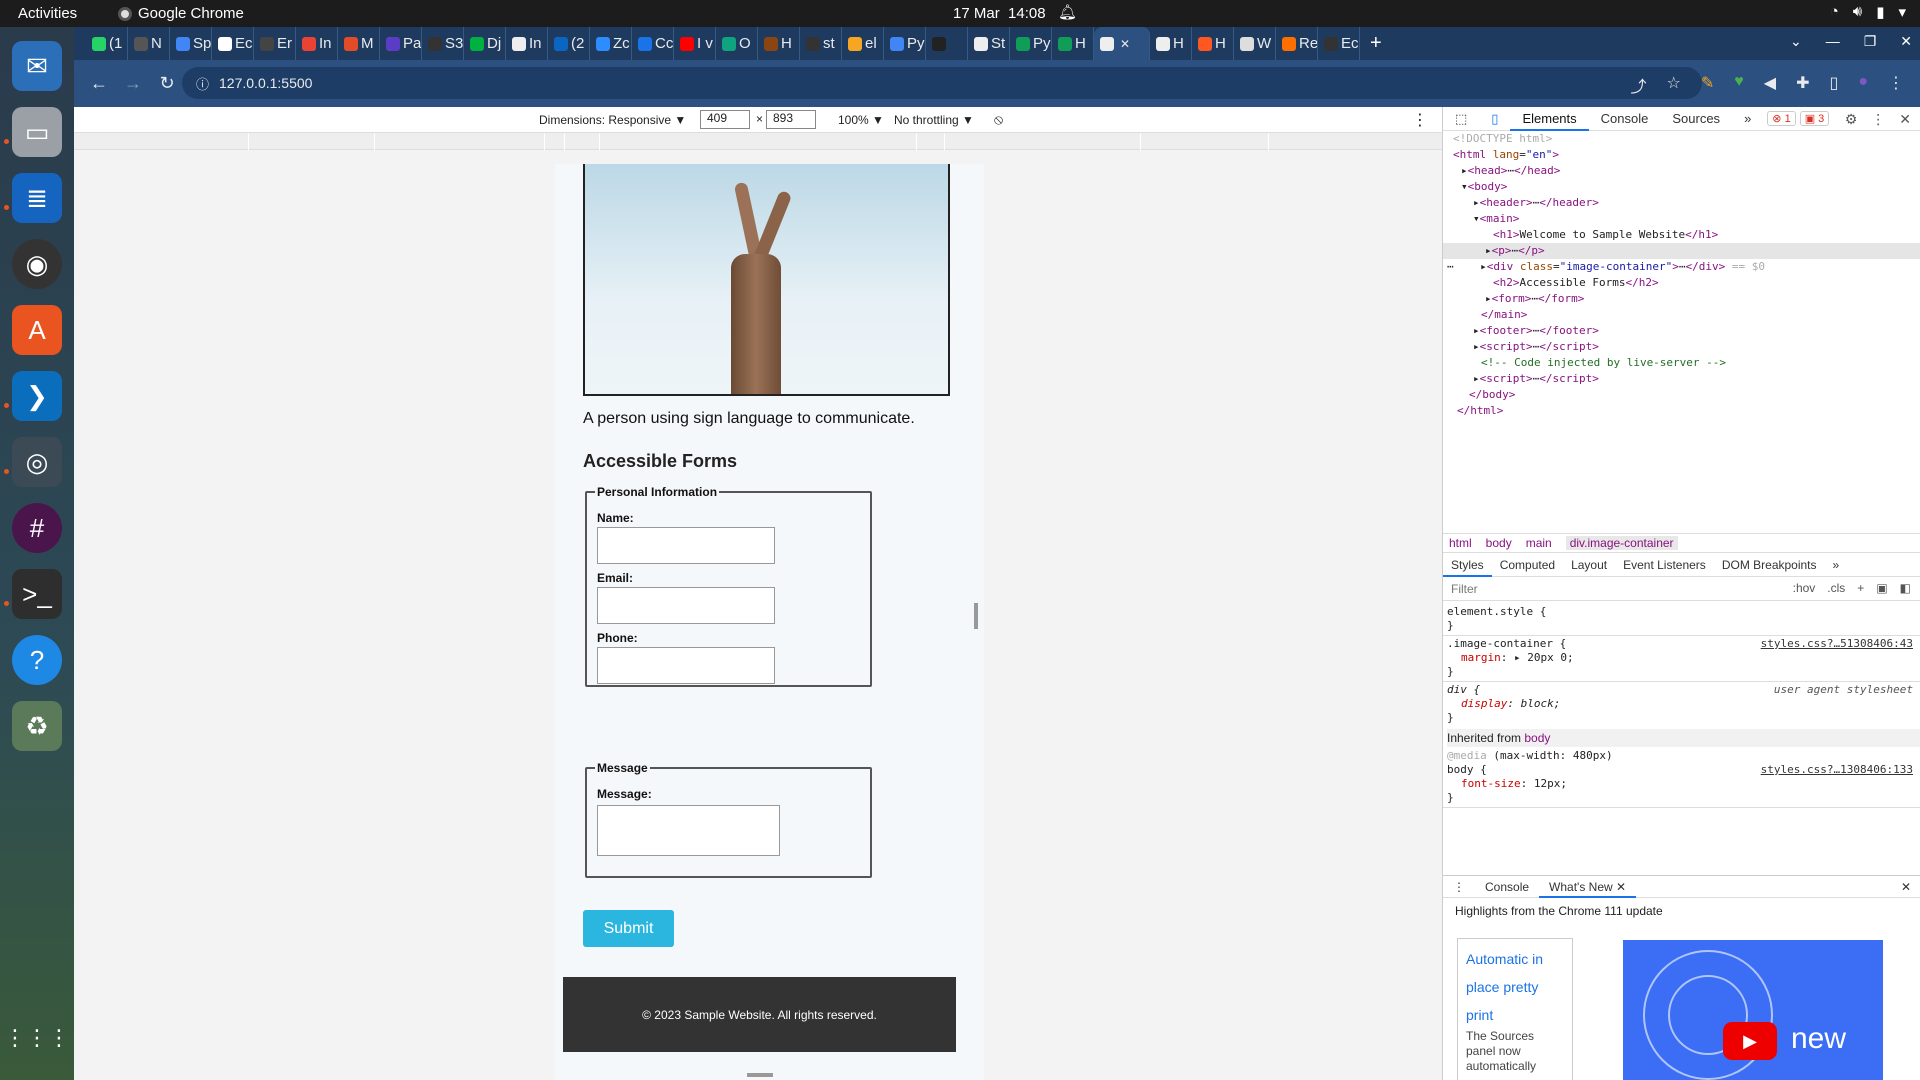 This screenshot has width=1920, height=1080. I want to click on chrome-menu-icon: ⋮, so click(1896, 85).